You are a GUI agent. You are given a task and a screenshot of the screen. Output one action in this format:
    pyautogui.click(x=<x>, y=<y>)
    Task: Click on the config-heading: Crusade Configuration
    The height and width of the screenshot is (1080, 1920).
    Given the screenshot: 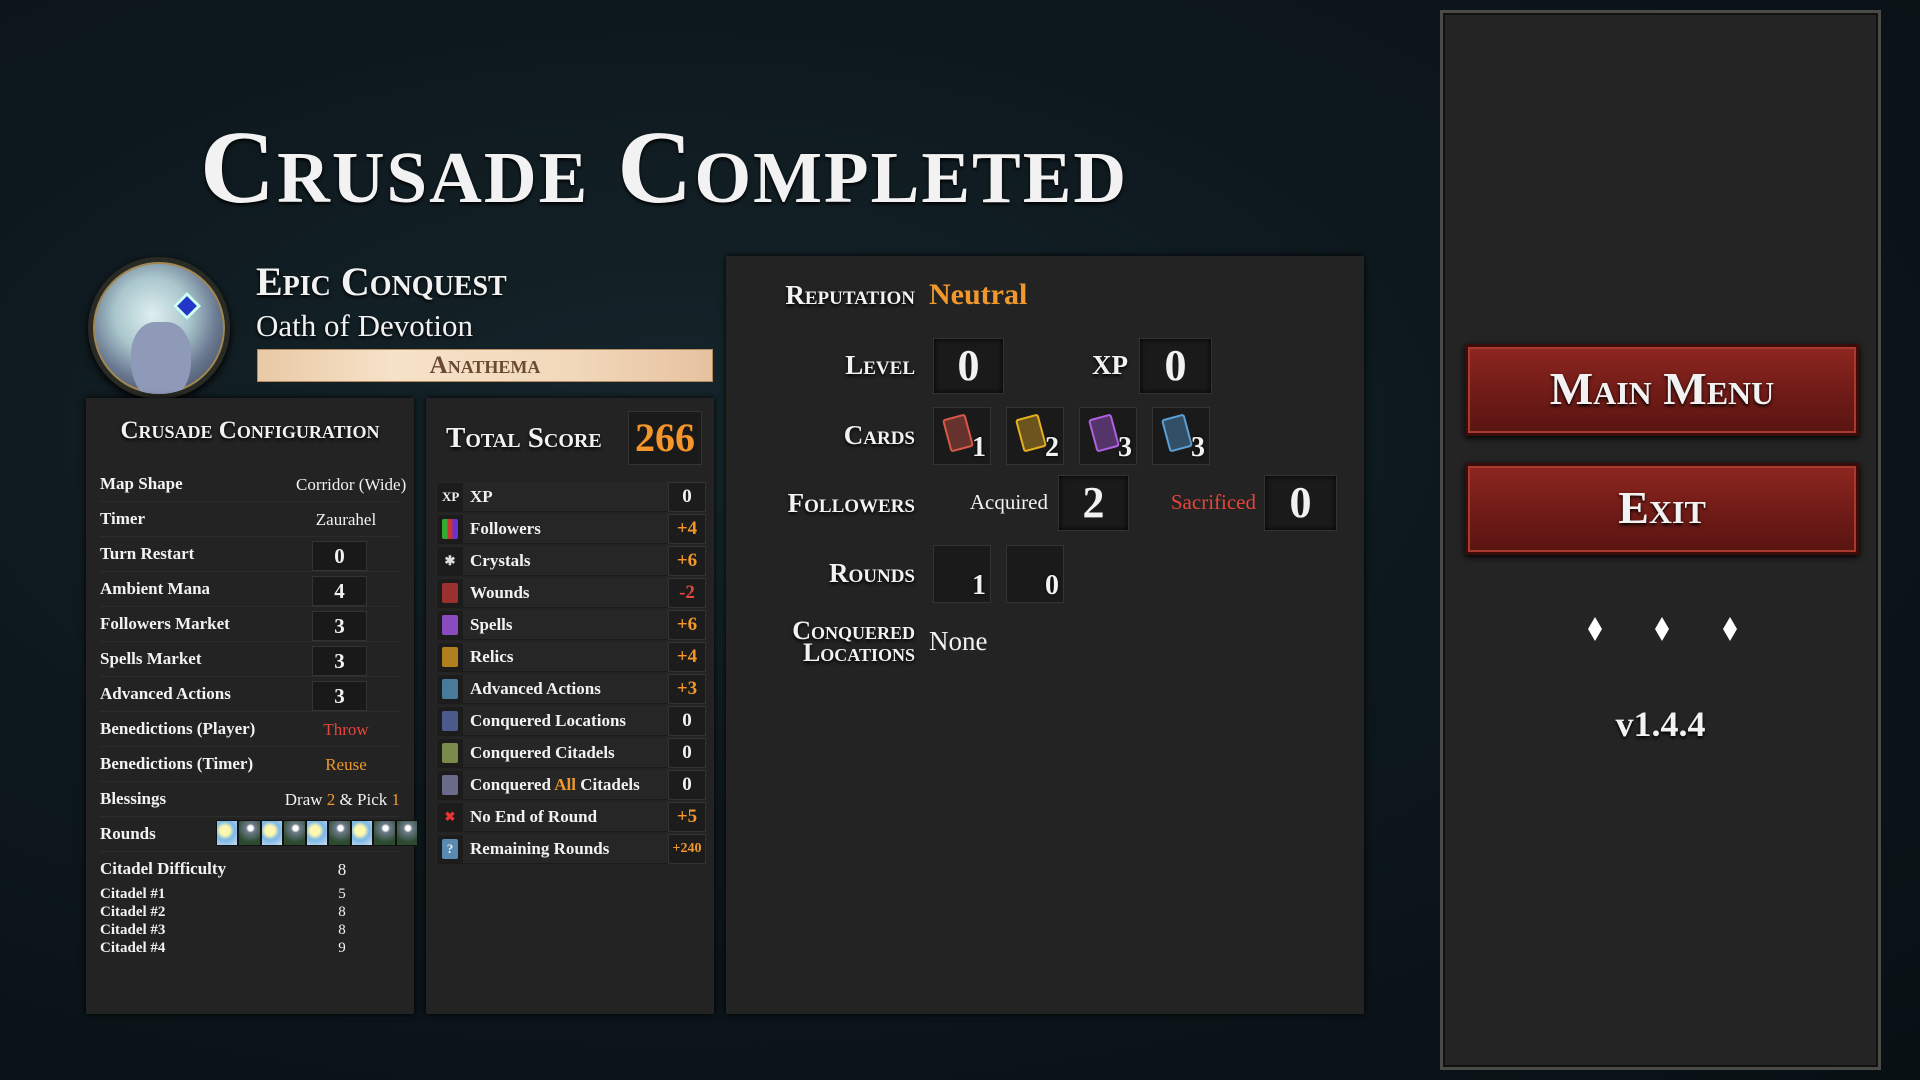 What is the action you would take?
    pyautogui.click(x=250, y=430)
    